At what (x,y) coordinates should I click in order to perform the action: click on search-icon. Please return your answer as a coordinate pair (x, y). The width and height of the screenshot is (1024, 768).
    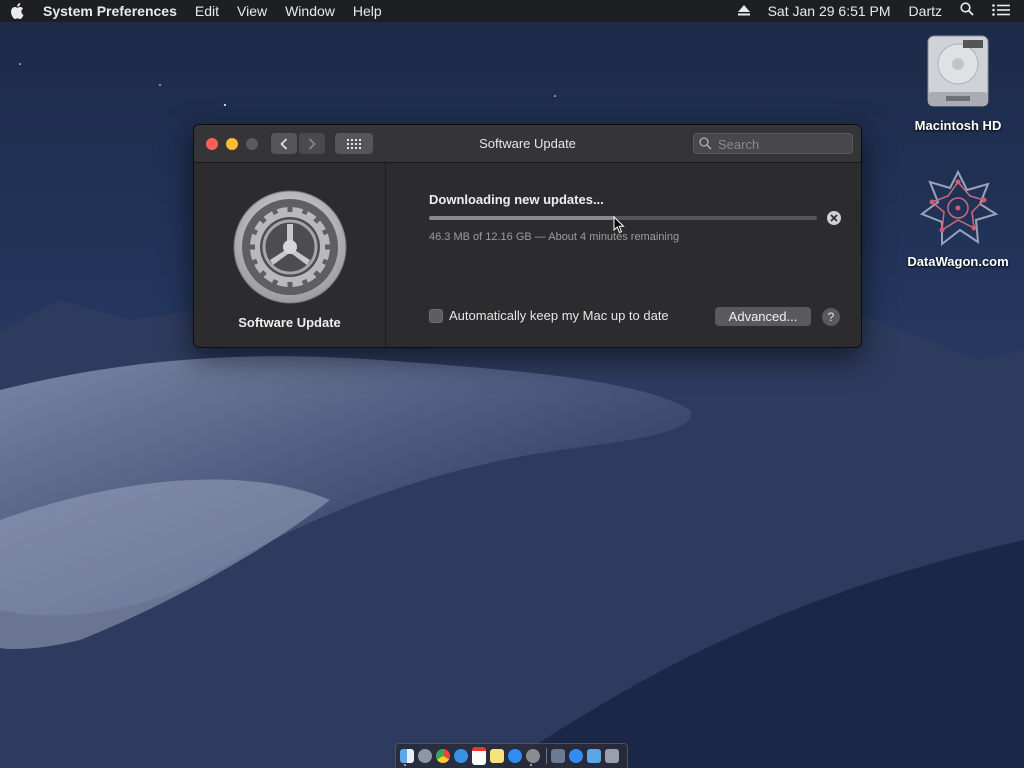
    Looking at the image, I should click on (705, 143).